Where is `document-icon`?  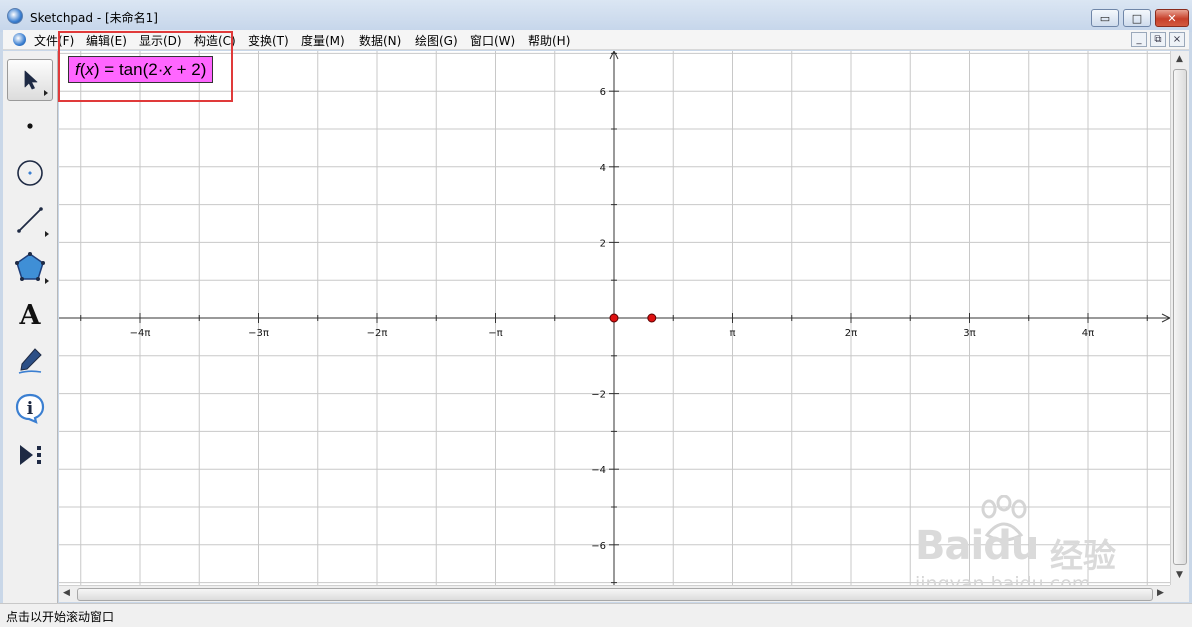 document-icon is located at coordinates (19, 39).